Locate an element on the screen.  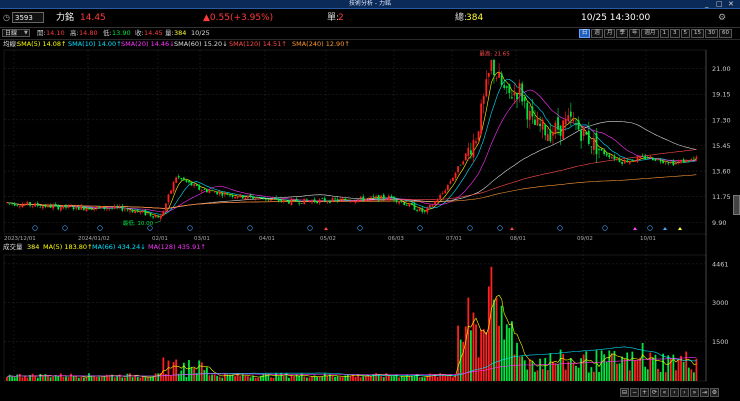
date-tick-label: 2023/12/01 is located at coordinates (20, 239).